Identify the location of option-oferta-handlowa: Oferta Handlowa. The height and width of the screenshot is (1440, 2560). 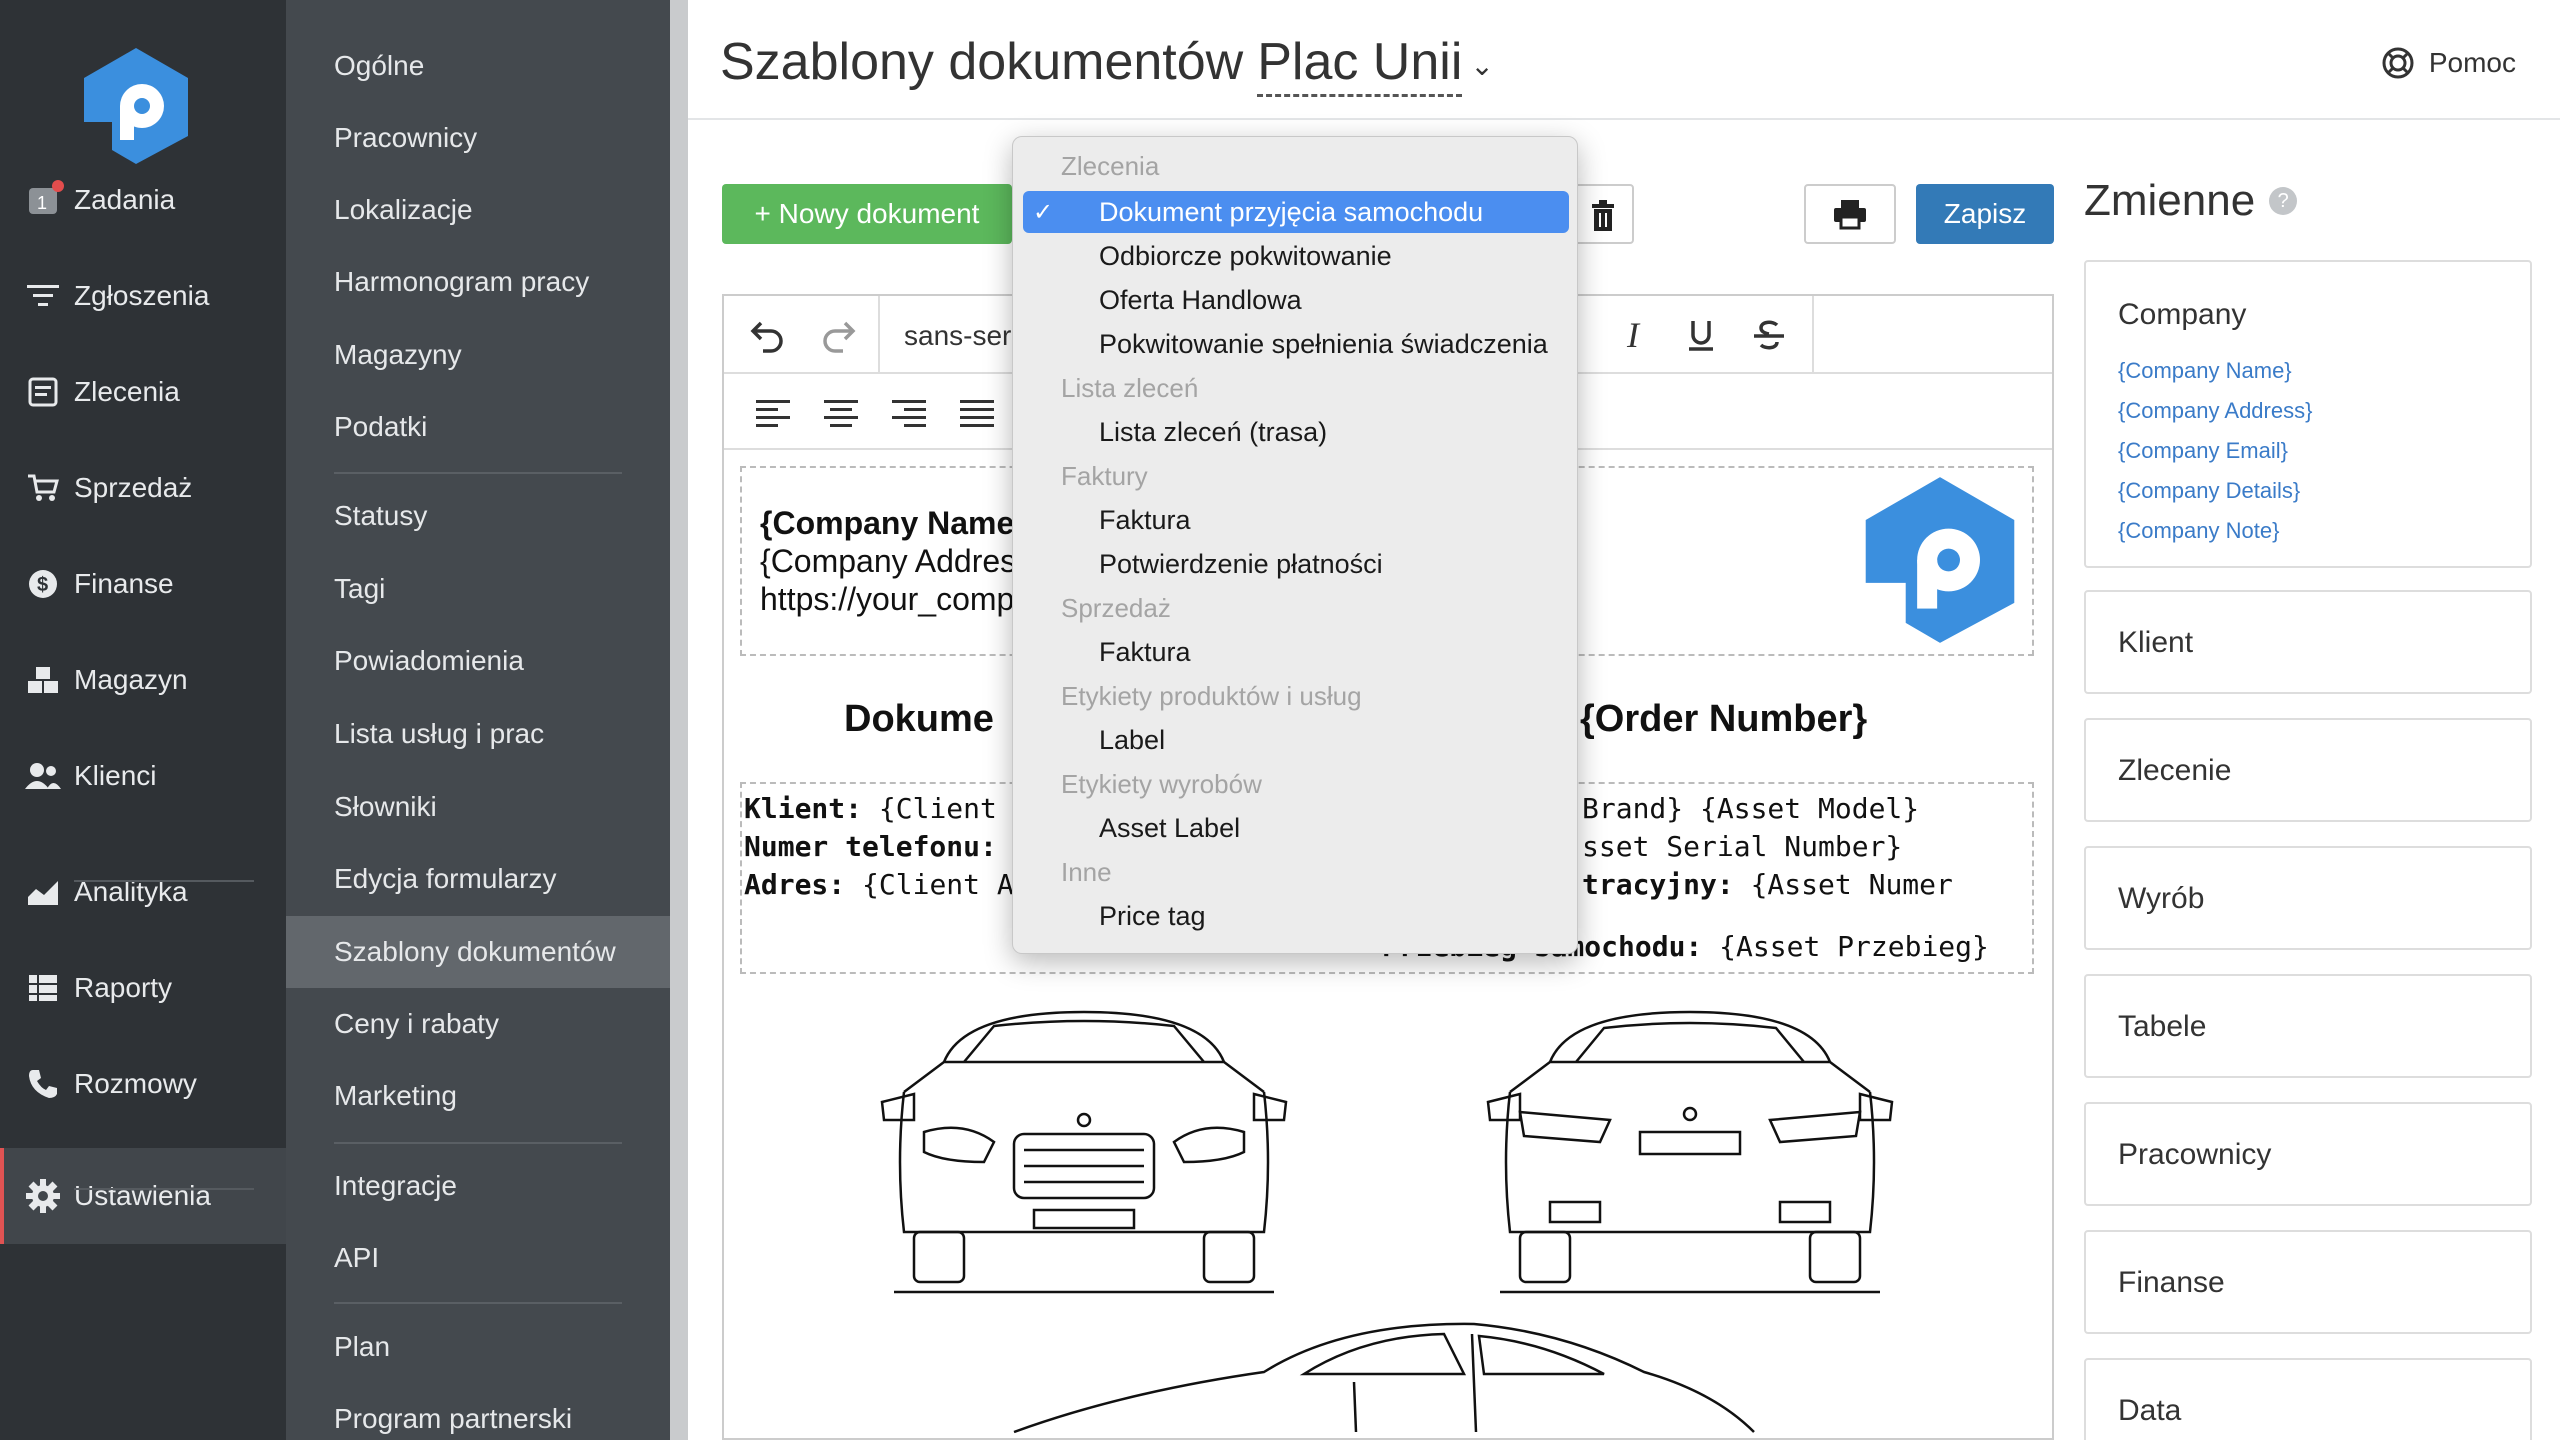
(1296, 300).